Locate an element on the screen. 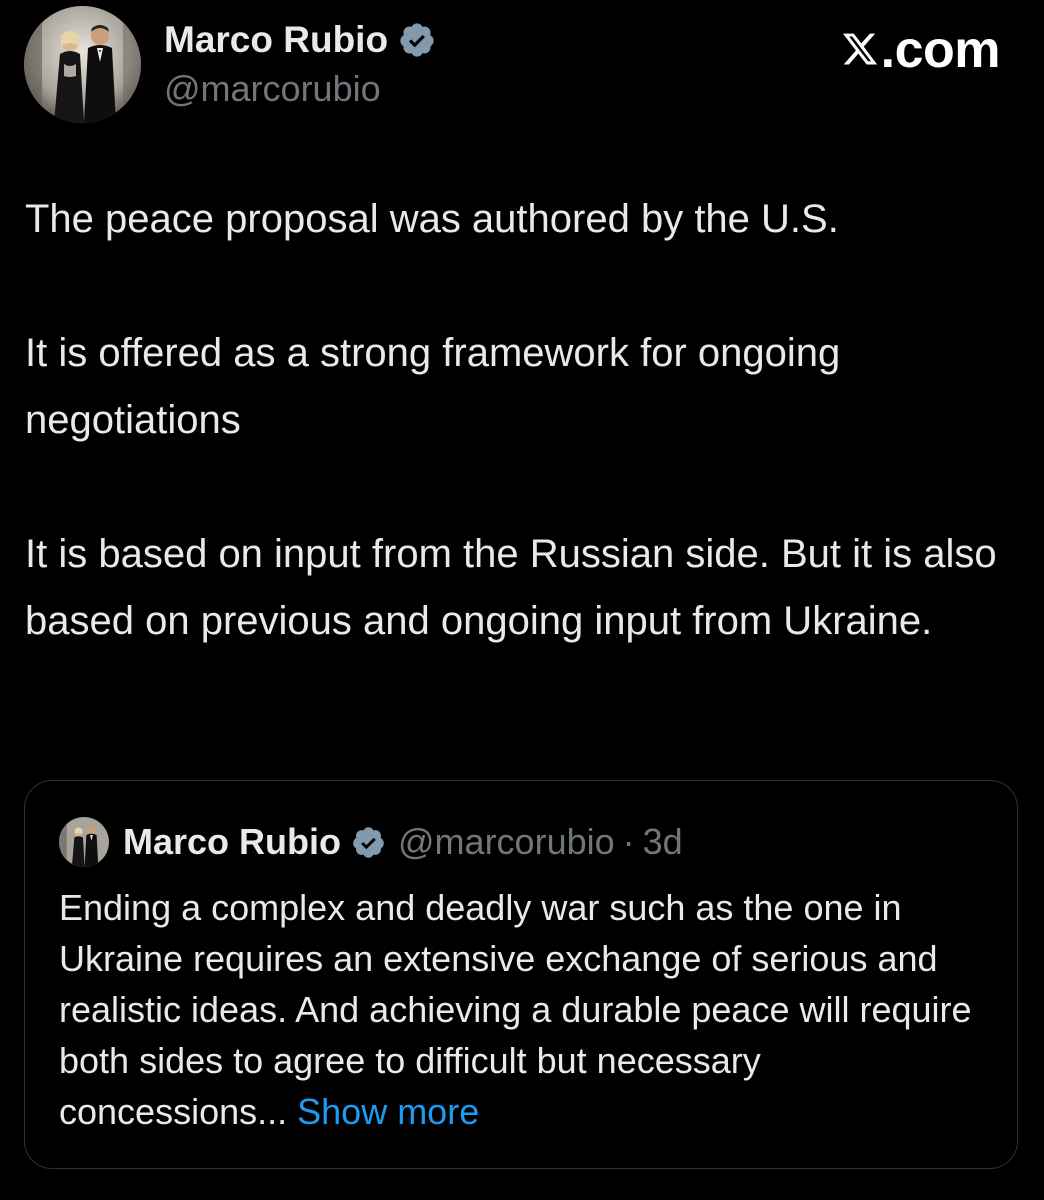 This screenshot has height=1200, width=1044. author-avatar is located at coordinates (82, 64).